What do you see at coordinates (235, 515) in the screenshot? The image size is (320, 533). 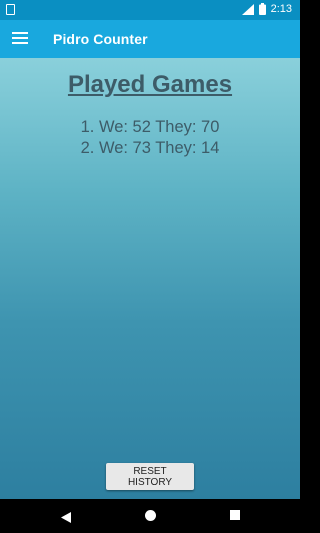 I see `recents-icon` at bounding box center [235, 515].